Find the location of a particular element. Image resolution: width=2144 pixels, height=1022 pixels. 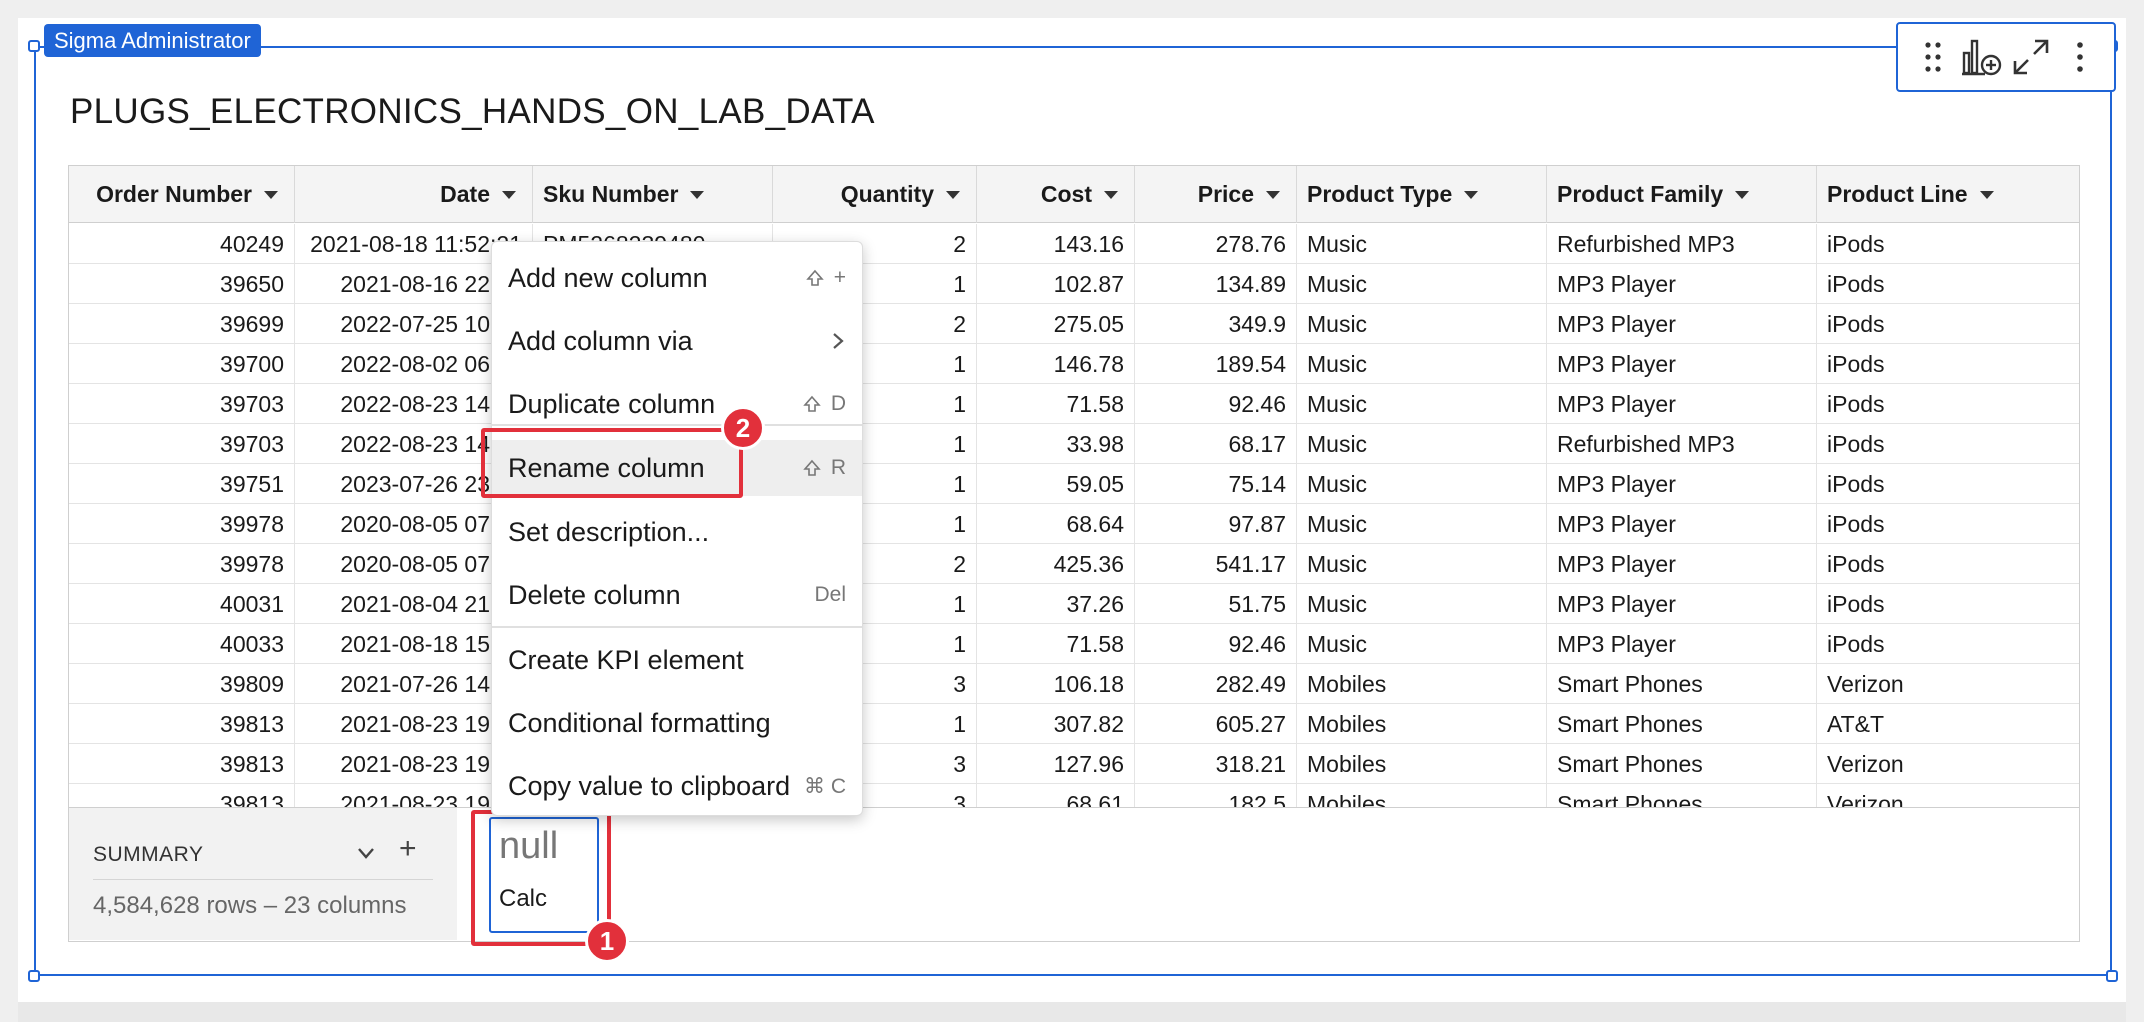

resize-handle-top-left is located at coordinates (34, 46).